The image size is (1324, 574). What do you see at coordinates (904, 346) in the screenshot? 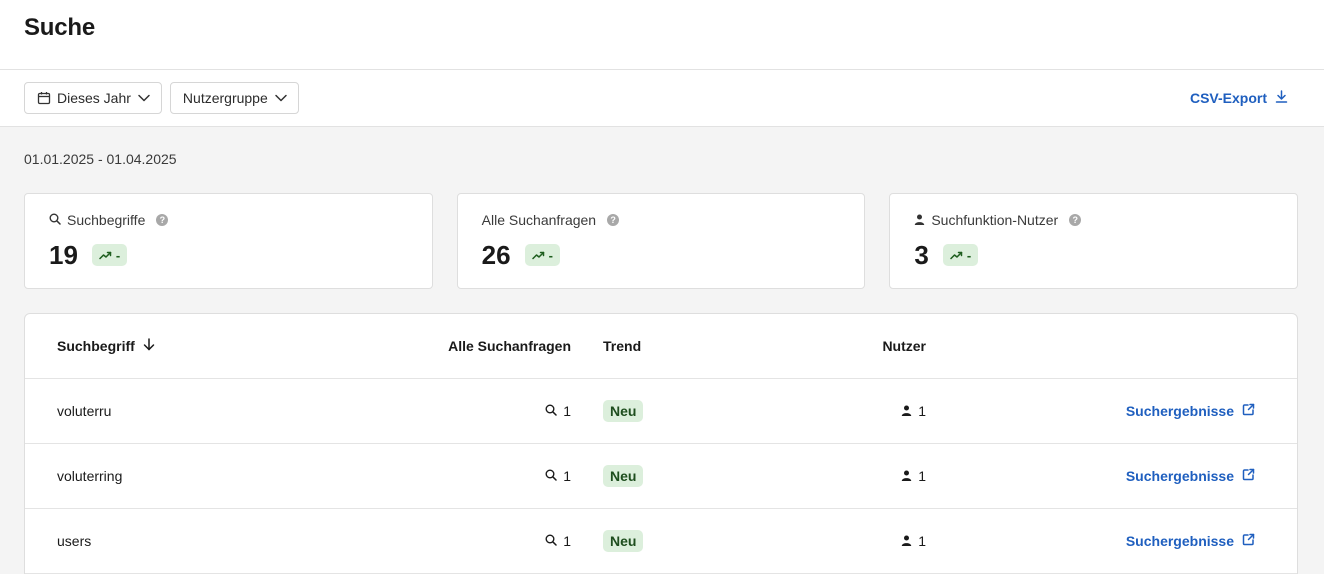
I see `column-header-users: Nutzer` at bounding box center [904, 346].